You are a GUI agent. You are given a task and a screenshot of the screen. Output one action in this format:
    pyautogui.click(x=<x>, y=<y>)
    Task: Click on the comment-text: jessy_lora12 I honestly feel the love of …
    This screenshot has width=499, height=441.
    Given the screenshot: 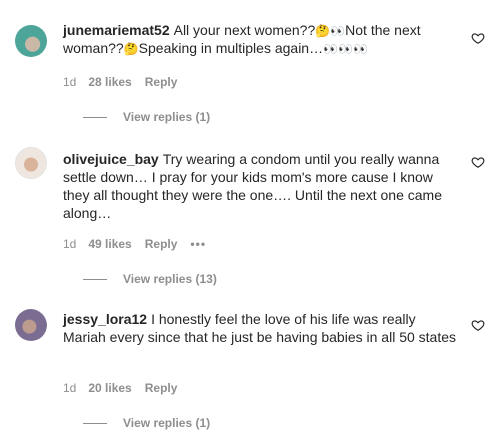 What is the action you would take?
    pyautogui.click(x=260, y=328)
    